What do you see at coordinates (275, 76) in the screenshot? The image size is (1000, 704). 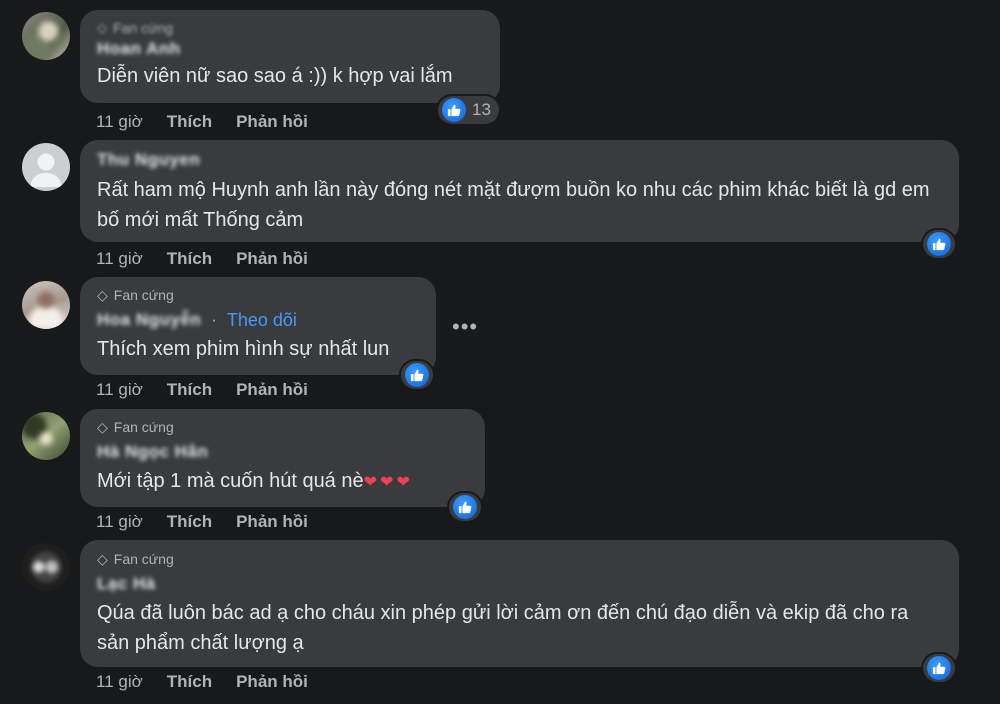 I see `comment-text: Diễn viên nữ sao sao á :)) k hợp vai lắm` at bounding box center [275, 76].